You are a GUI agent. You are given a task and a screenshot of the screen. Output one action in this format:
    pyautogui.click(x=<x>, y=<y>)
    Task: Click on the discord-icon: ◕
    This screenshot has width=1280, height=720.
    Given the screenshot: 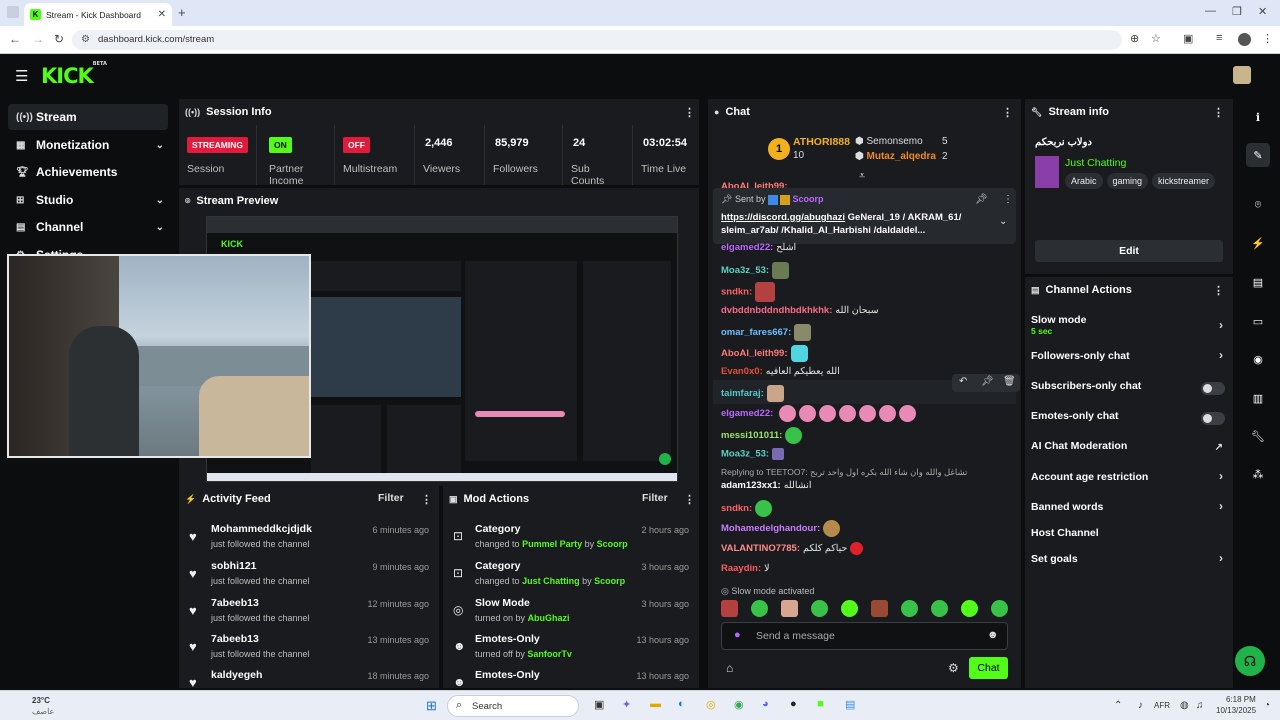 What is the action you would take?
    pyautogui.click(x=765, y=704)
    